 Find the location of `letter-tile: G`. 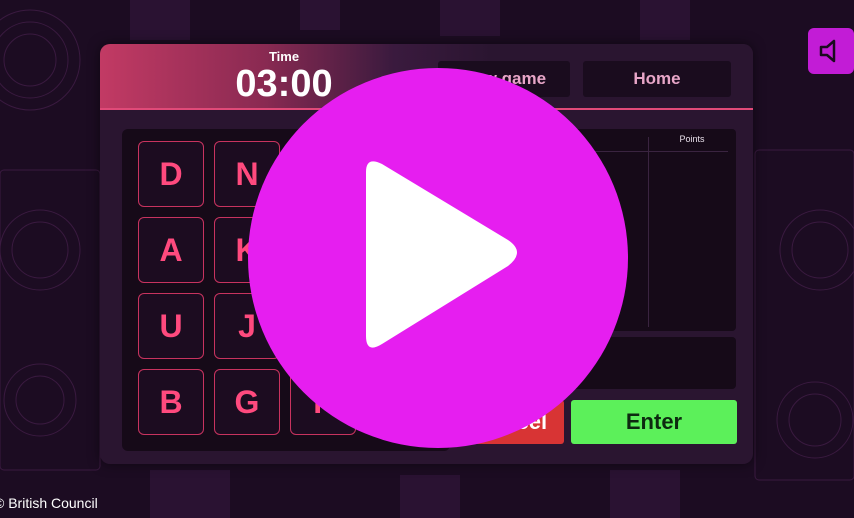

letter-tile: G is located at coordinates (247, 402).